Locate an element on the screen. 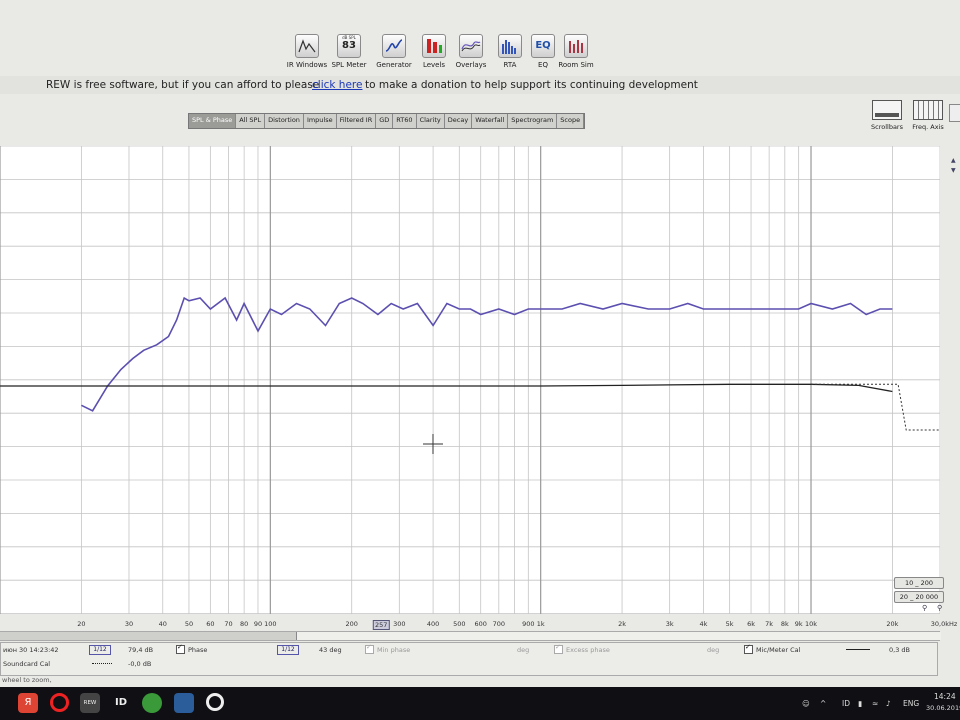 This screenshot has height=720, width=960. scrollbar-thumb is located at coordinates (618, 636).